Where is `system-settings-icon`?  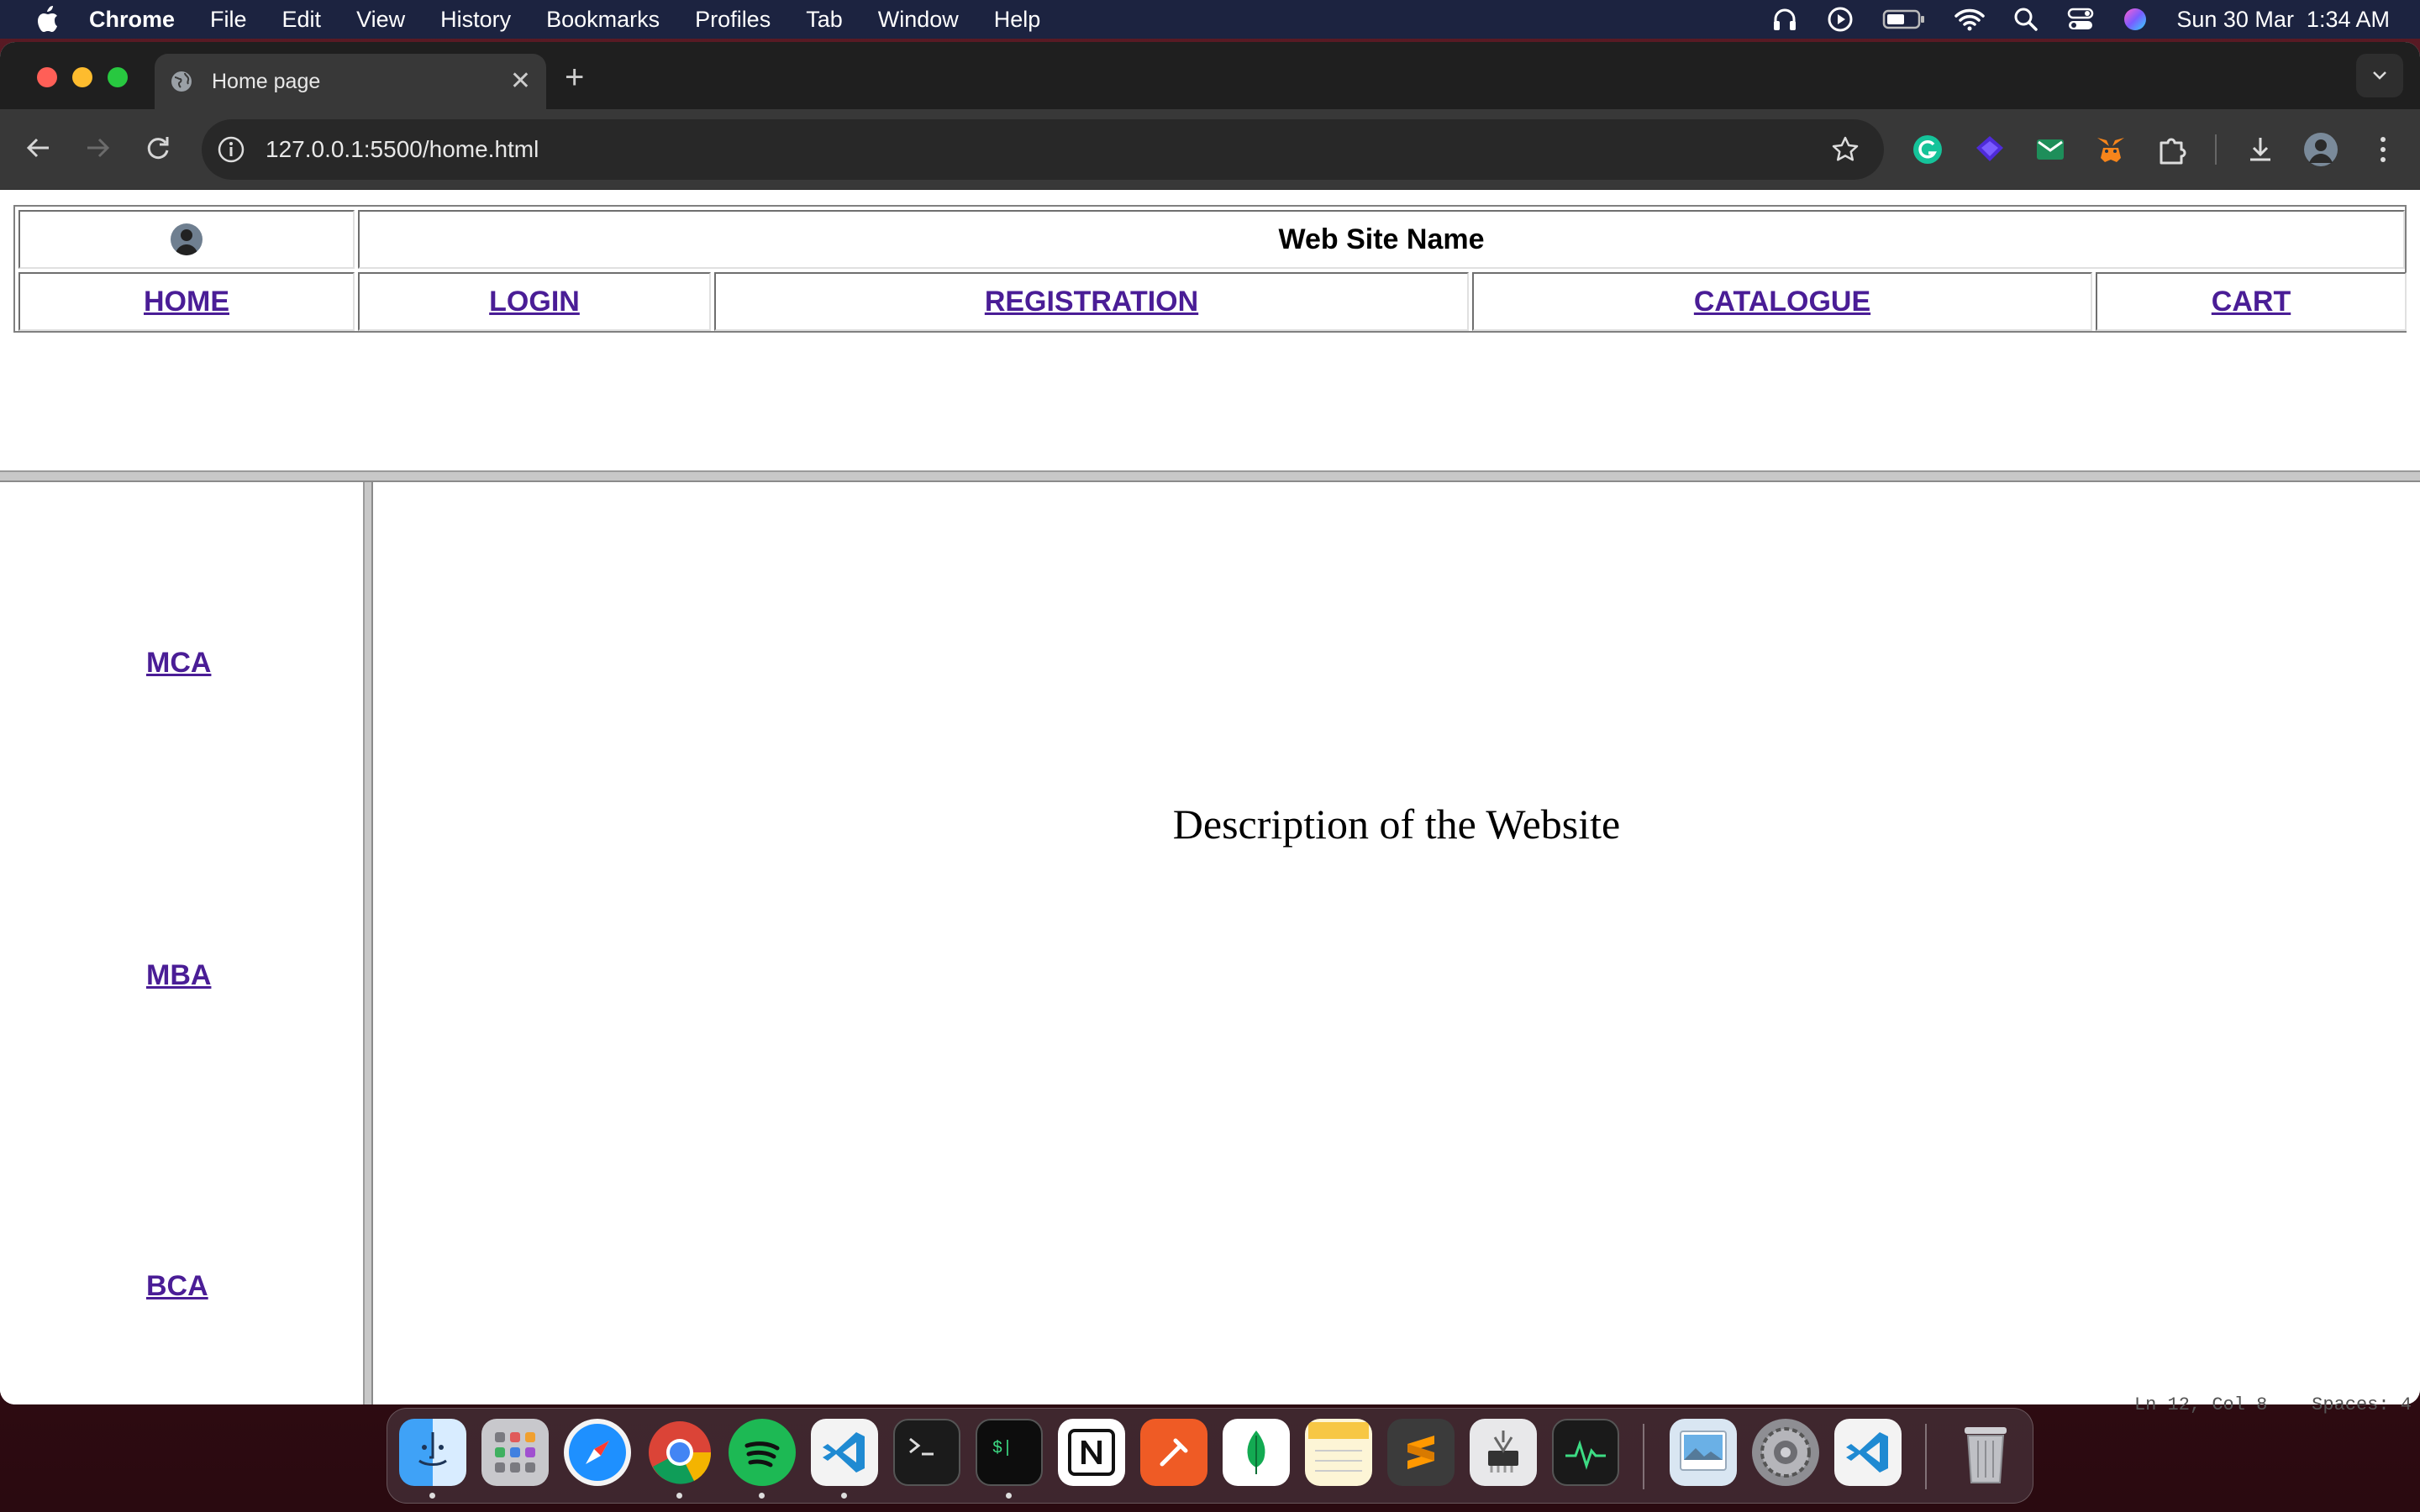 system-settings-icon is located at coordinates (1786, 1452).